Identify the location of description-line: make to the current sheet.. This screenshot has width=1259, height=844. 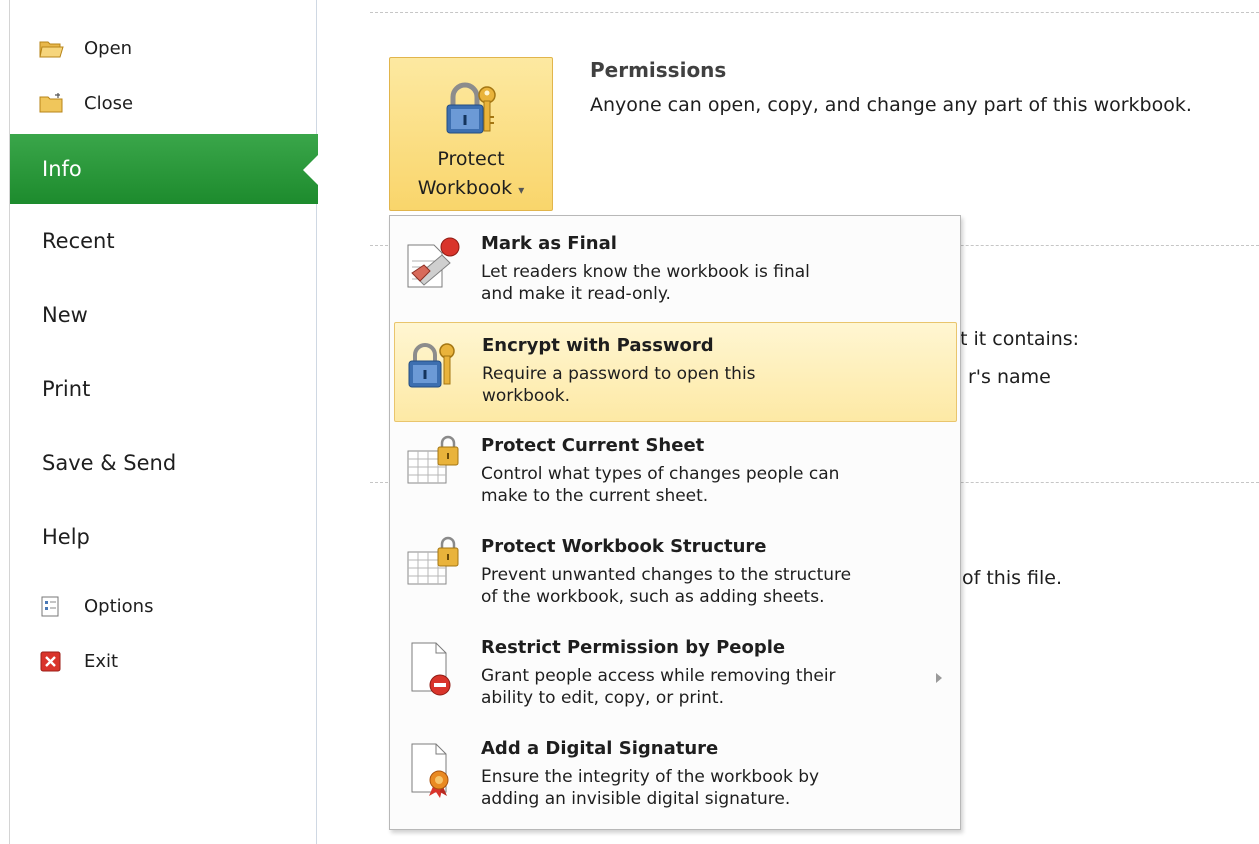
(595, 496).